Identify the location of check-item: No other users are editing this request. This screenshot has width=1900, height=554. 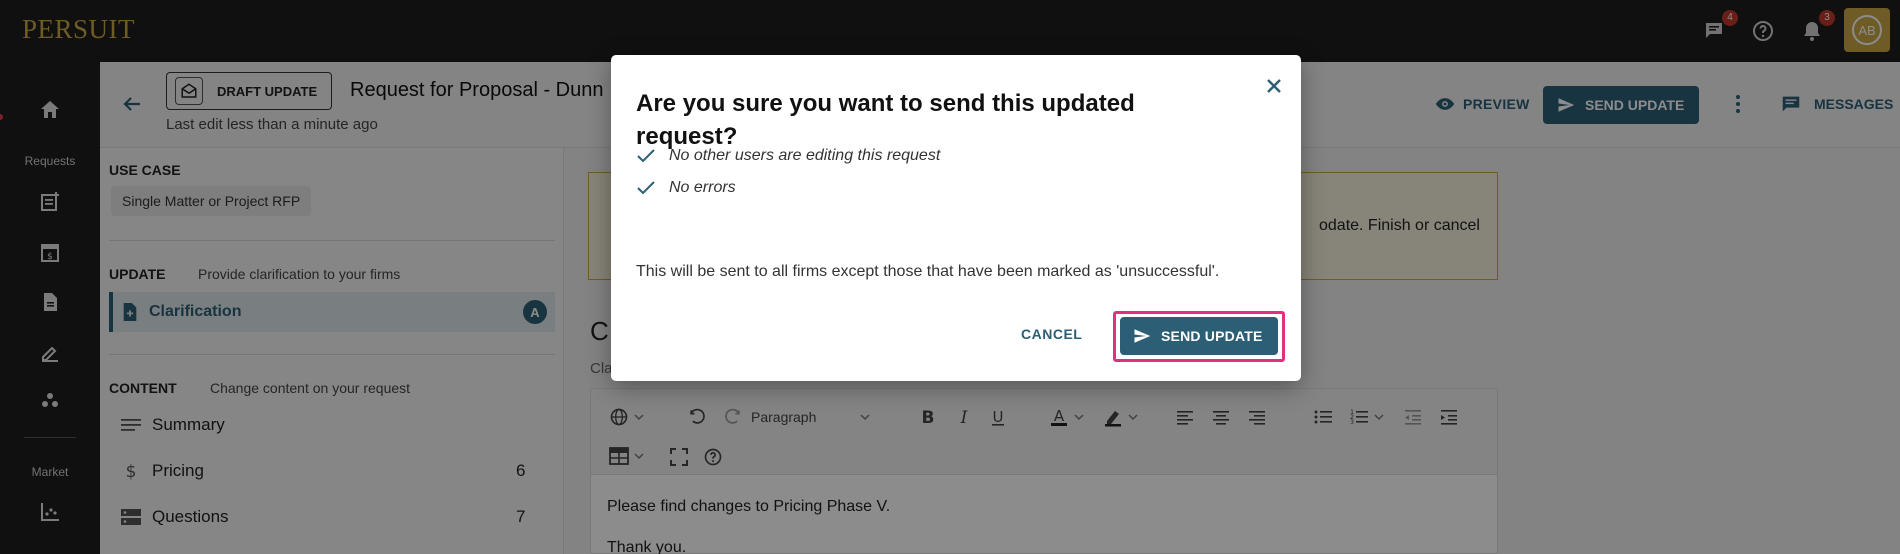
(788, 156).